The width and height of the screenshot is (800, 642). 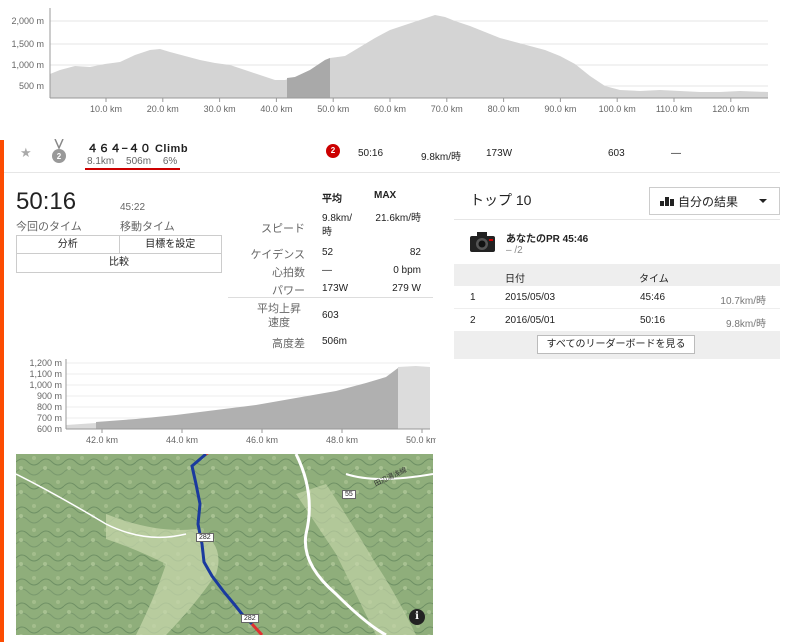 What do you see at coordinates (342, 440) in the screenshot?
I see `x-tick-label: 48.0 km` at bounding box center [342, 440].